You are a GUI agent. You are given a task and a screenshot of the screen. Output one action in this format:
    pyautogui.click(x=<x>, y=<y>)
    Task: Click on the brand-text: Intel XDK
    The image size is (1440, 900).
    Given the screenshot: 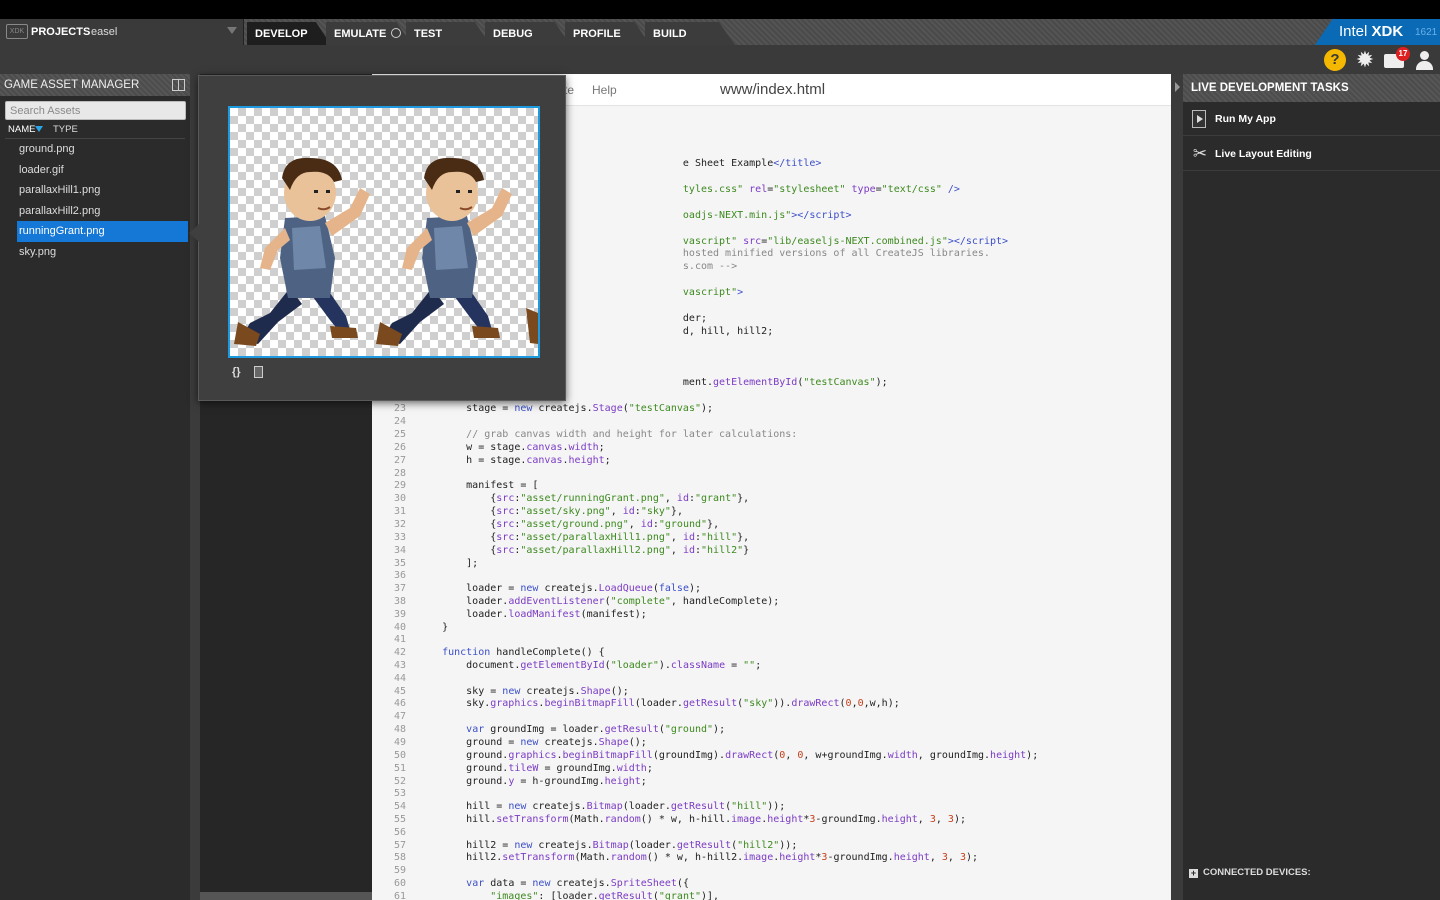 What is the action you would take?
    pyautogui.click(x=1371, y=31)
    